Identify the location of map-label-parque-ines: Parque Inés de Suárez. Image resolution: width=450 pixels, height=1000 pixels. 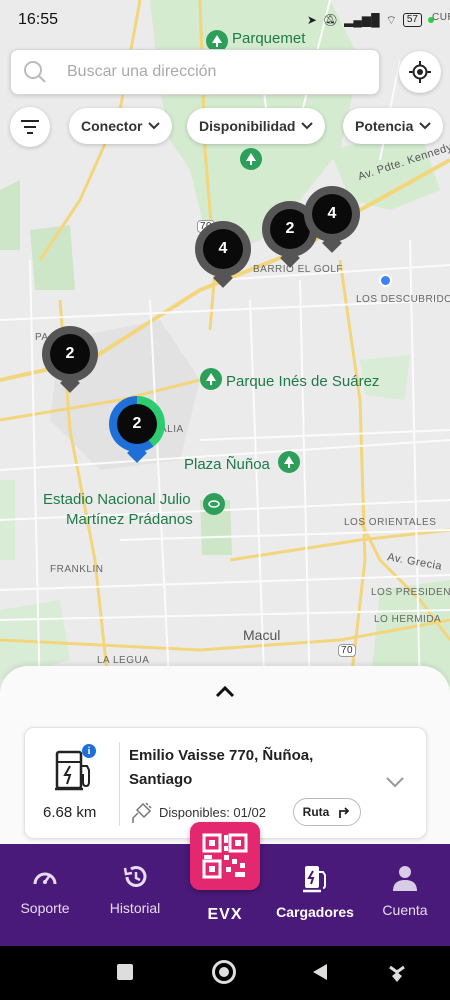
(303, 381).